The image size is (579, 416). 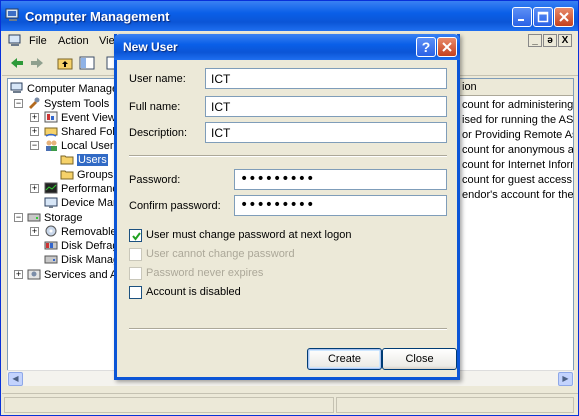 I want to click on maximize-button, so click(x=543, y=17).